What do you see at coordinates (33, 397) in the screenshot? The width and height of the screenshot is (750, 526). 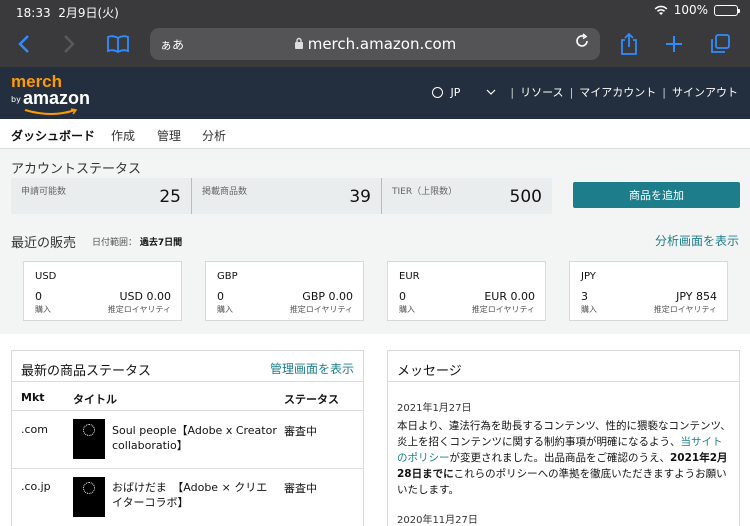 I see `column-header-mkt: Mkt` at bounding box center [33, 397].